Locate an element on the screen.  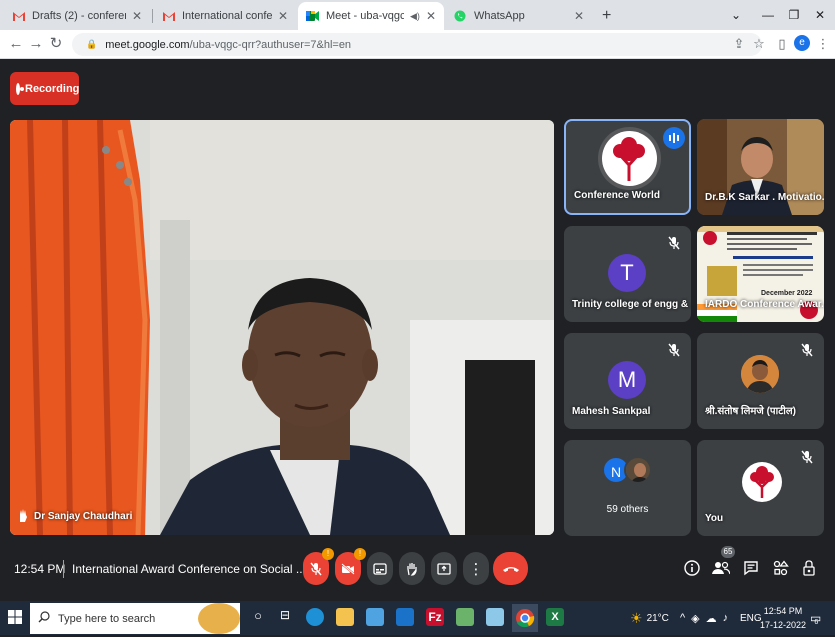
camera-warning-badge: ! is located at coordinates (360, 554).